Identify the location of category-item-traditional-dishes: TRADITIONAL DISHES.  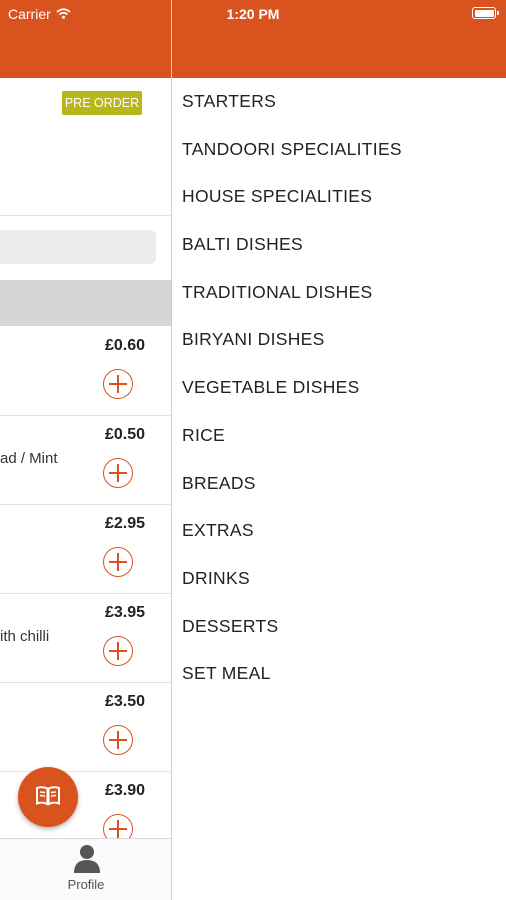
(292, 293).